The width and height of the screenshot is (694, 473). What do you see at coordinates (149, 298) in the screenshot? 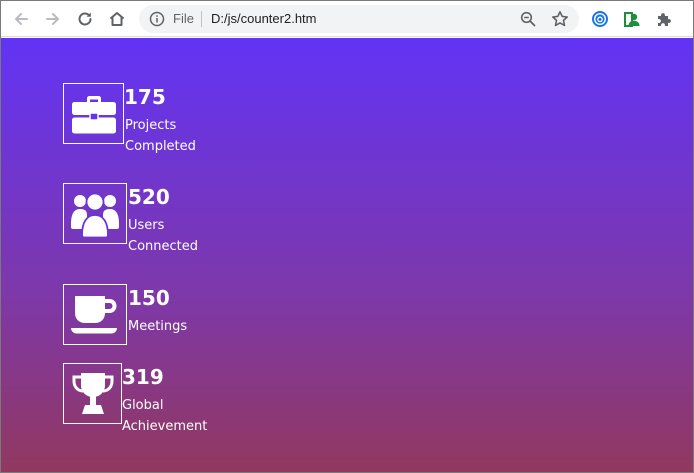
I see `counter-value: 150` at bounding box center [149, 298].